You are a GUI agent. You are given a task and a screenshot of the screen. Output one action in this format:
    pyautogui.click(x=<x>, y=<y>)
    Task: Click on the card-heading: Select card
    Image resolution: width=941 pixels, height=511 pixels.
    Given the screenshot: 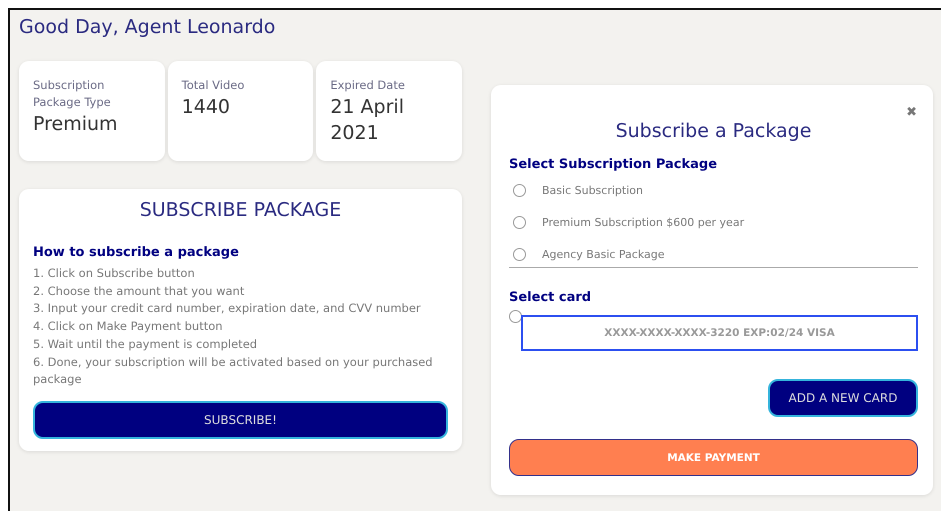 What is the action you would take?
    pyautogui.click(x=550, y=297)
    